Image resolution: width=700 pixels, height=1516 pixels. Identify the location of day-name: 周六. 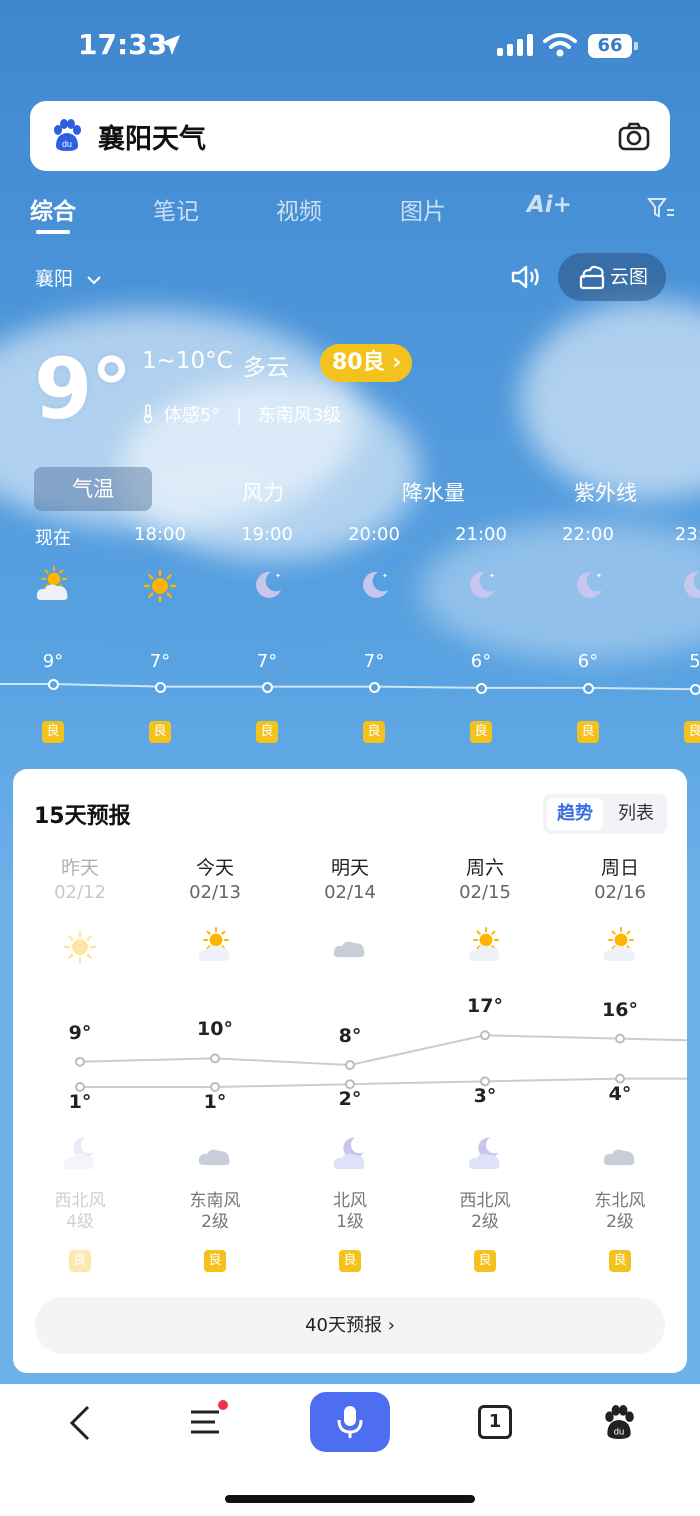
(484, 868).